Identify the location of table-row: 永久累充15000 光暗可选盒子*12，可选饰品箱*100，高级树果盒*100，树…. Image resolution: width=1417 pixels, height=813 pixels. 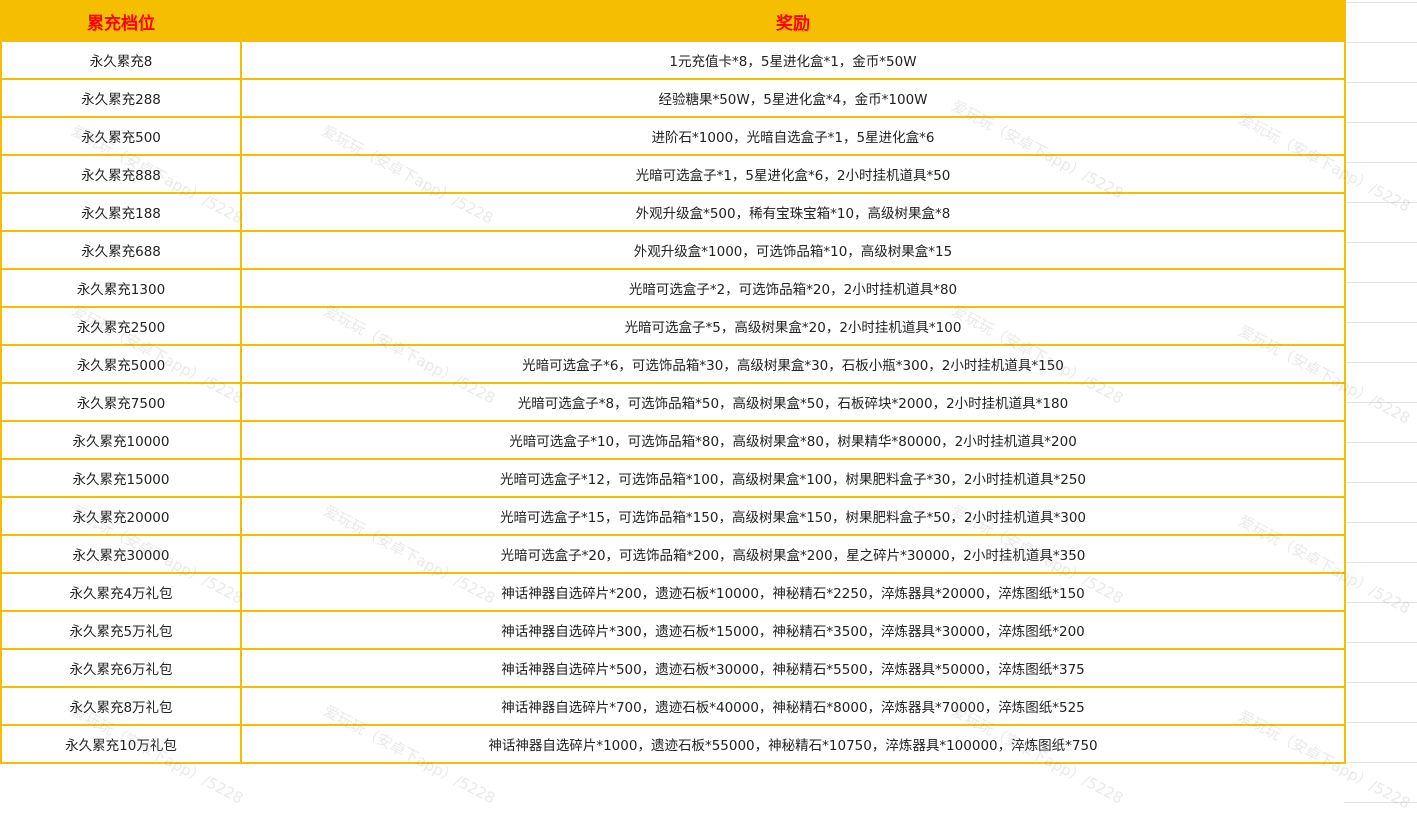
(673, 478).